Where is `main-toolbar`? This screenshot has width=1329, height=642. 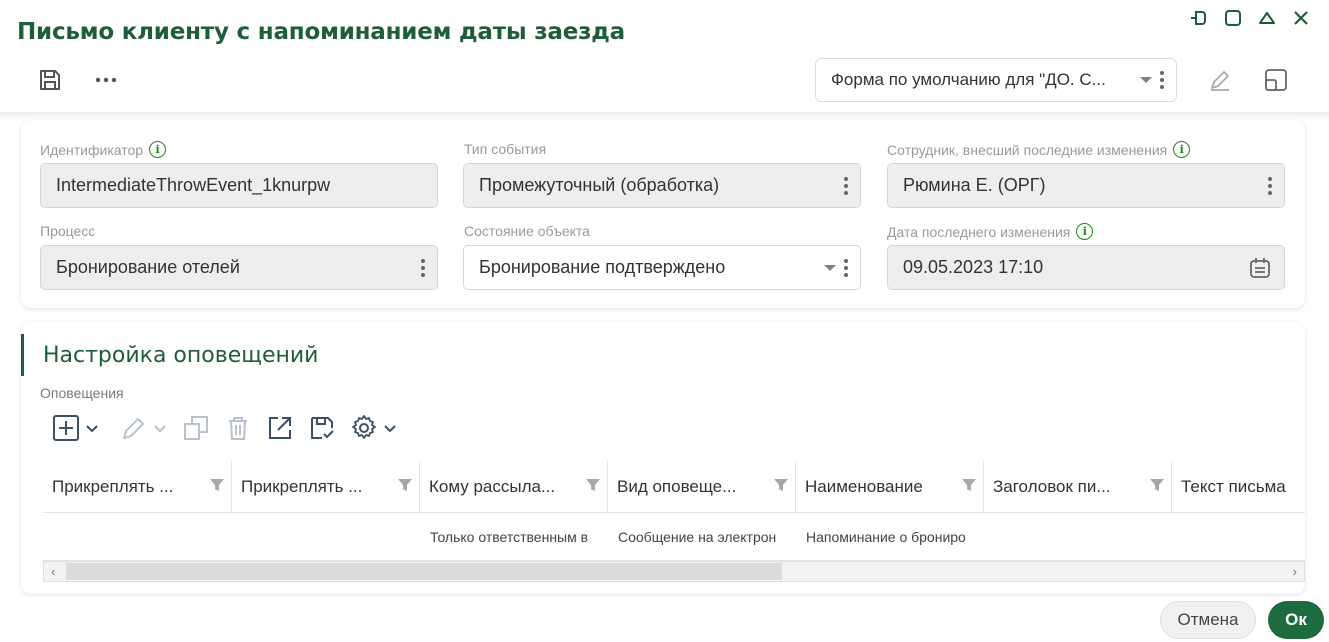 main-toolbar is located at coordinates (78, 80).